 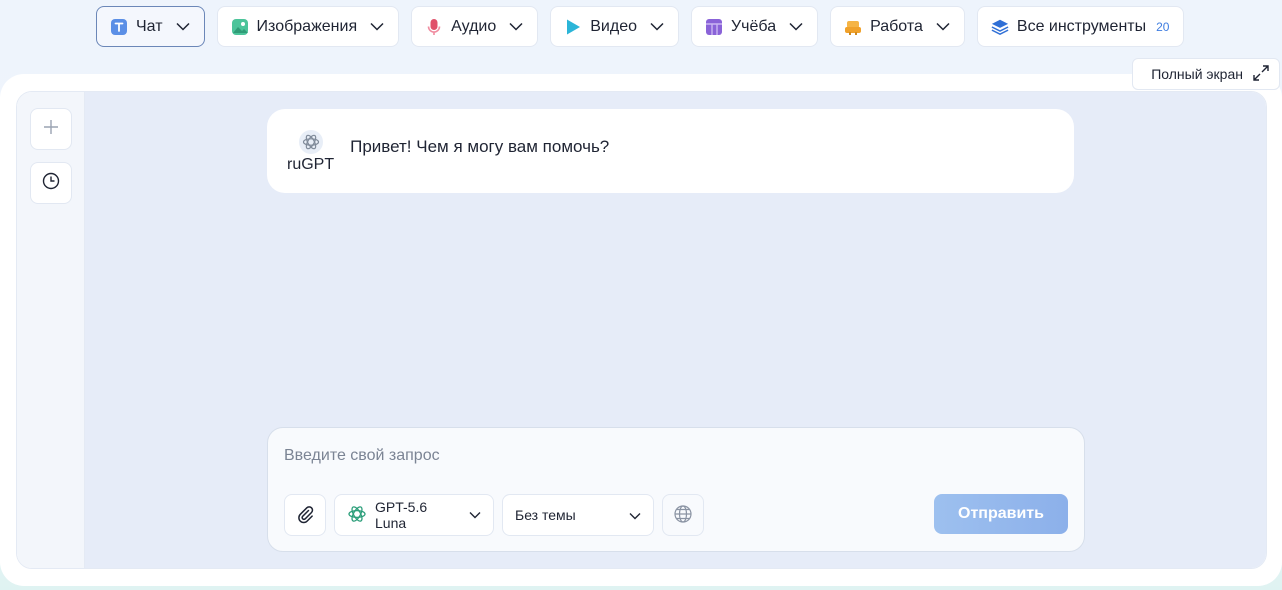 What do you see at coordinates (51, 330) in the screenshot?
I see `sidebar` at bounding box center [51, 330].